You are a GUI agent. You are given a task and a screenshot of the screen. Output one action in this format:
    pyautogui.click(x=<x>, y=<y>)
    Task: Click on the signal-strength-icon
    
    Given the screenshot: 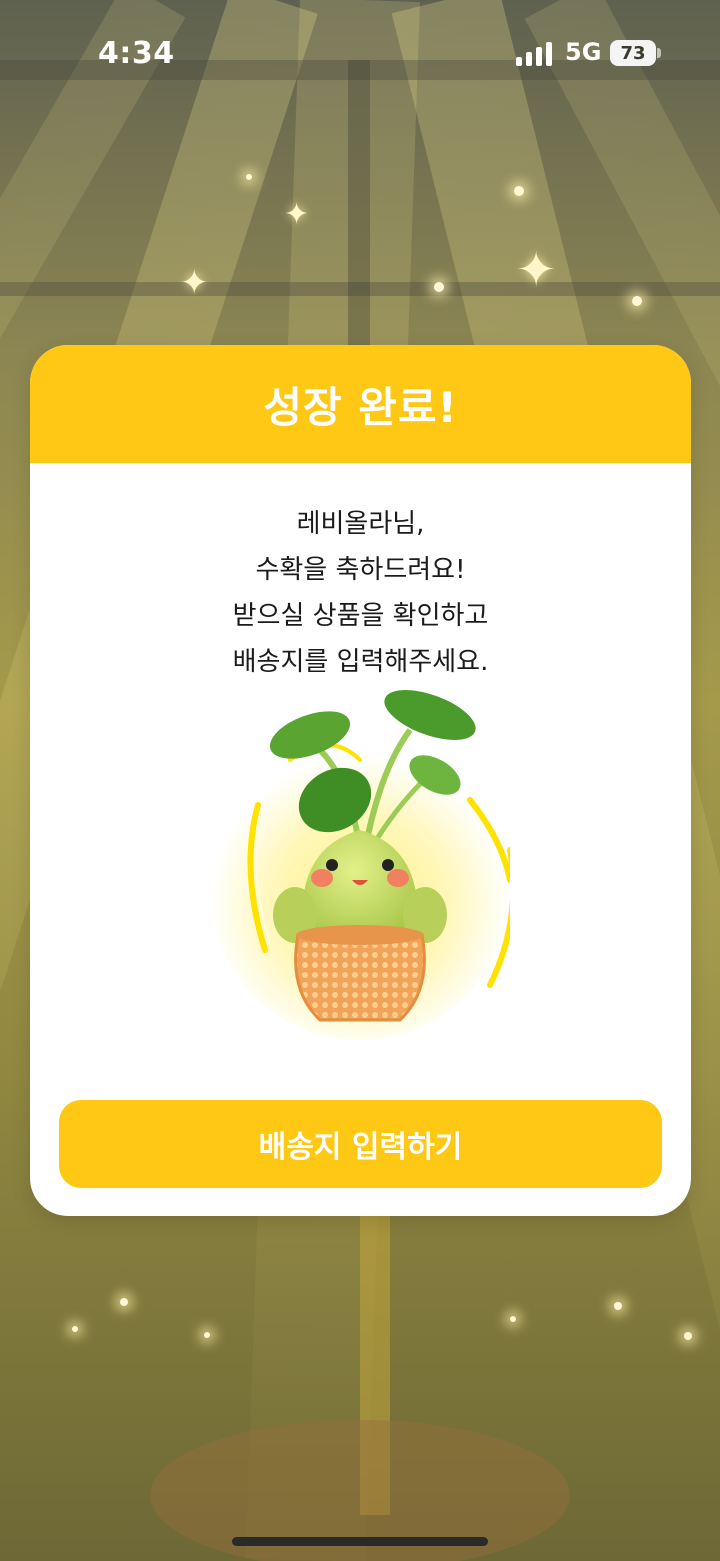 What is the action you would take?
    pyautogui.click(x=535, y=54)
    